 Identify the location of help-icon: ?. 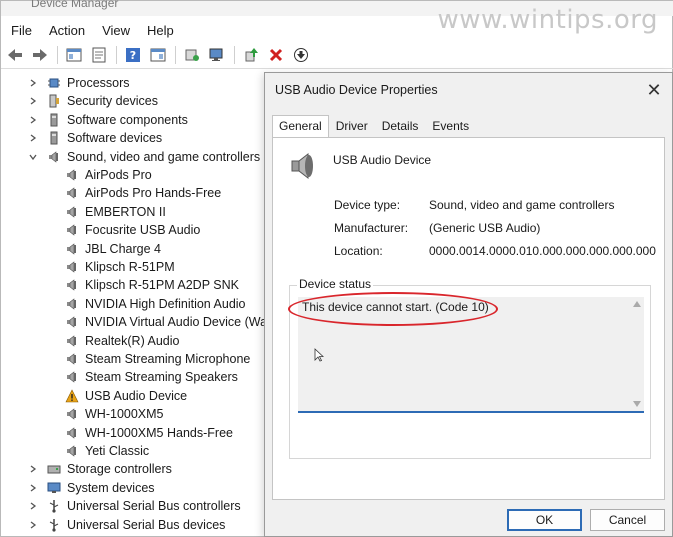
(133, 55).